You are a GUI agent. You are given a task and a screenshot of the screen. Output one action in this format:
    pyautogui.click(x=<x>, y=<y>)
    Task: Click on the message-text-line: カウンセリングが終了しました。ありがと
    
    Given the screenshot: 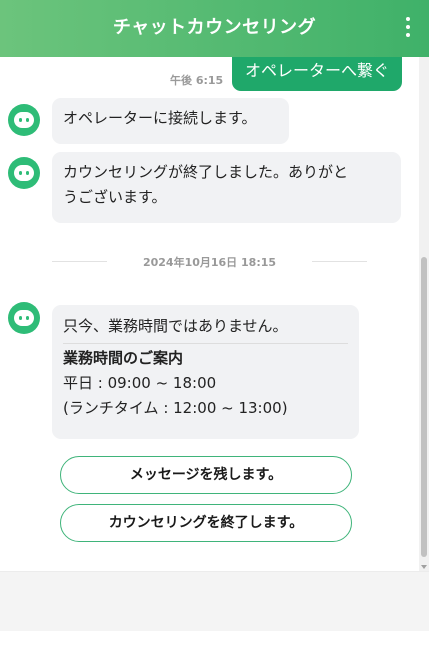 What is the action you would take?
    pyautogui.click(x=206, y=172)
    